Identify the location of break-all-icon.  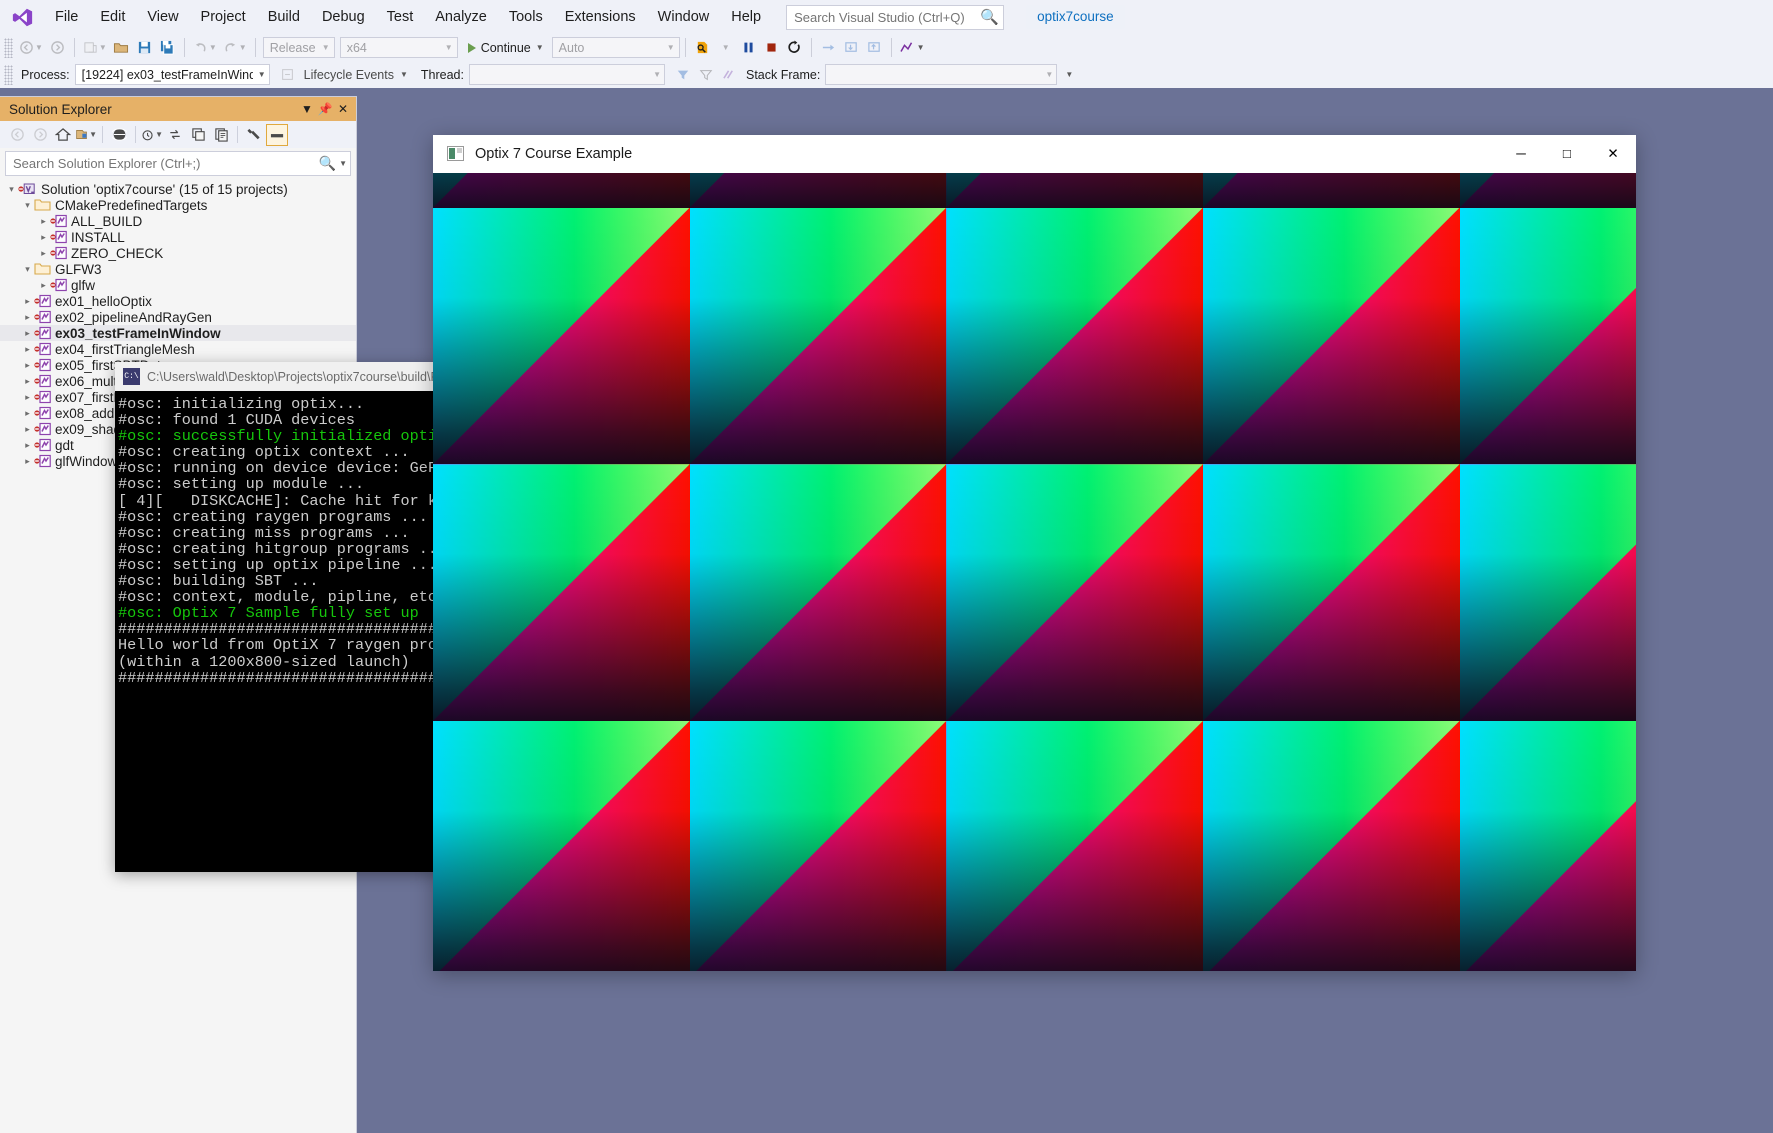
(748, 47).